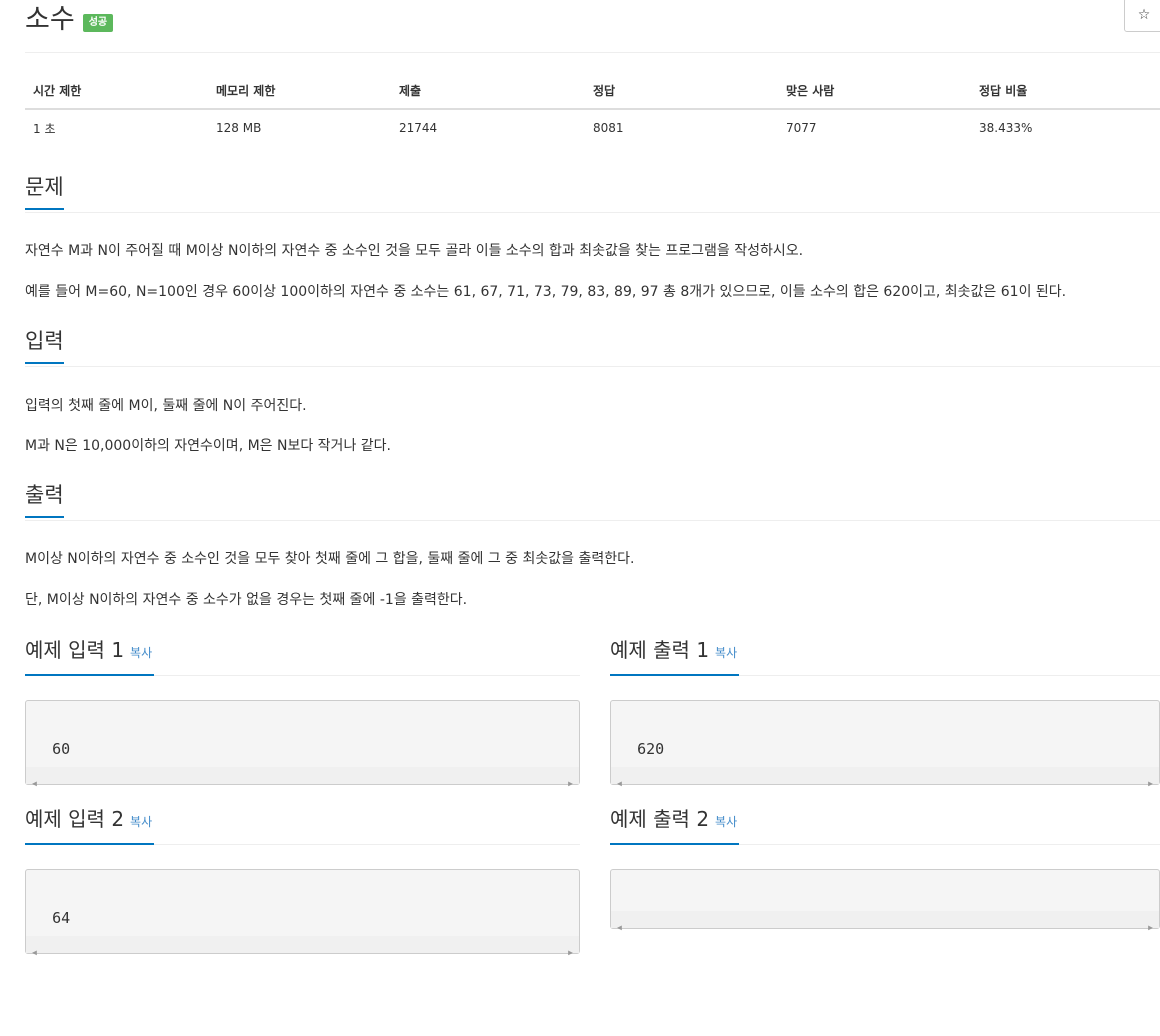  I want to click on sample-output-1-label: 예제 출력 1, so click(660, 650).